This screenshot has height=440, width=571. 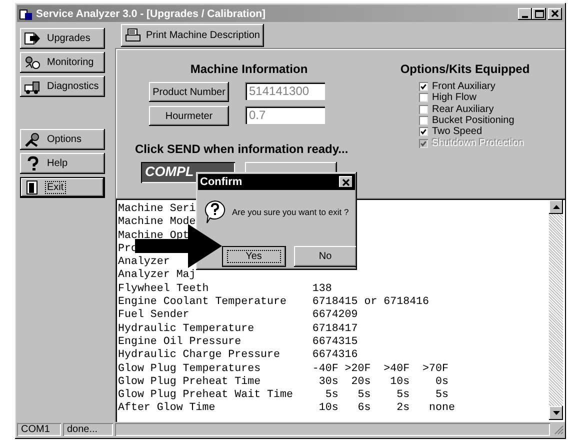 I want to click on dialog-button: No, so click(x=325, y=256).